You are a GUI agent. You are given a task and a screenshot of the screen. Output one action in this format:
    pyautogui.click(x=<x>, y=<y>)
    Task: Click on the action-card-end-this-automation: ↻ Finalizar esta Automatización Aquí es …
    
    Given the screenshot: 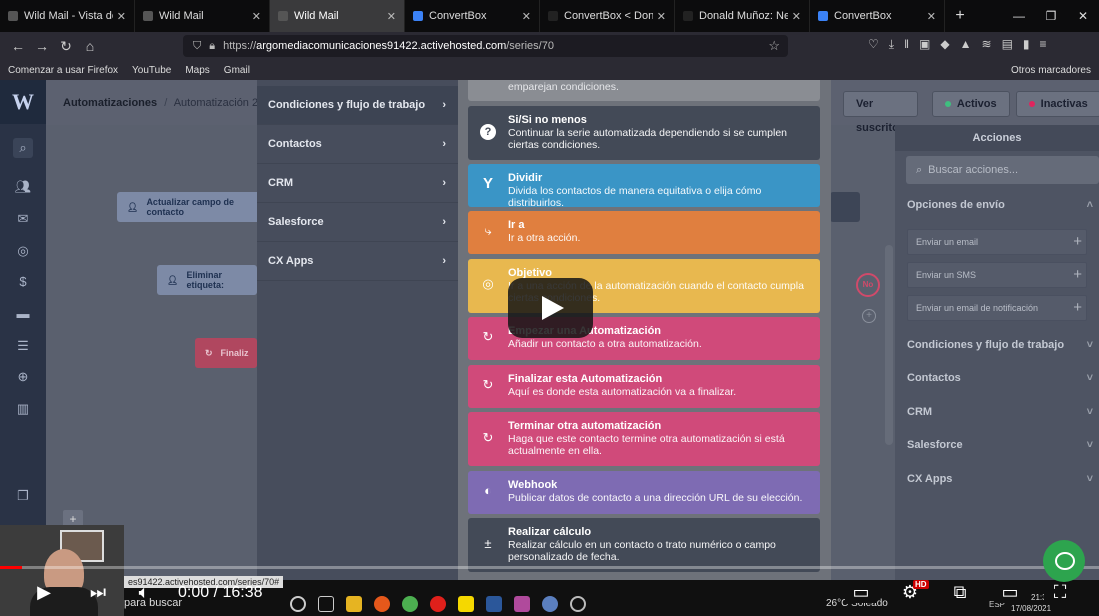 What is the action you would take?
    pyautogui.click(x=644, y=386)
    